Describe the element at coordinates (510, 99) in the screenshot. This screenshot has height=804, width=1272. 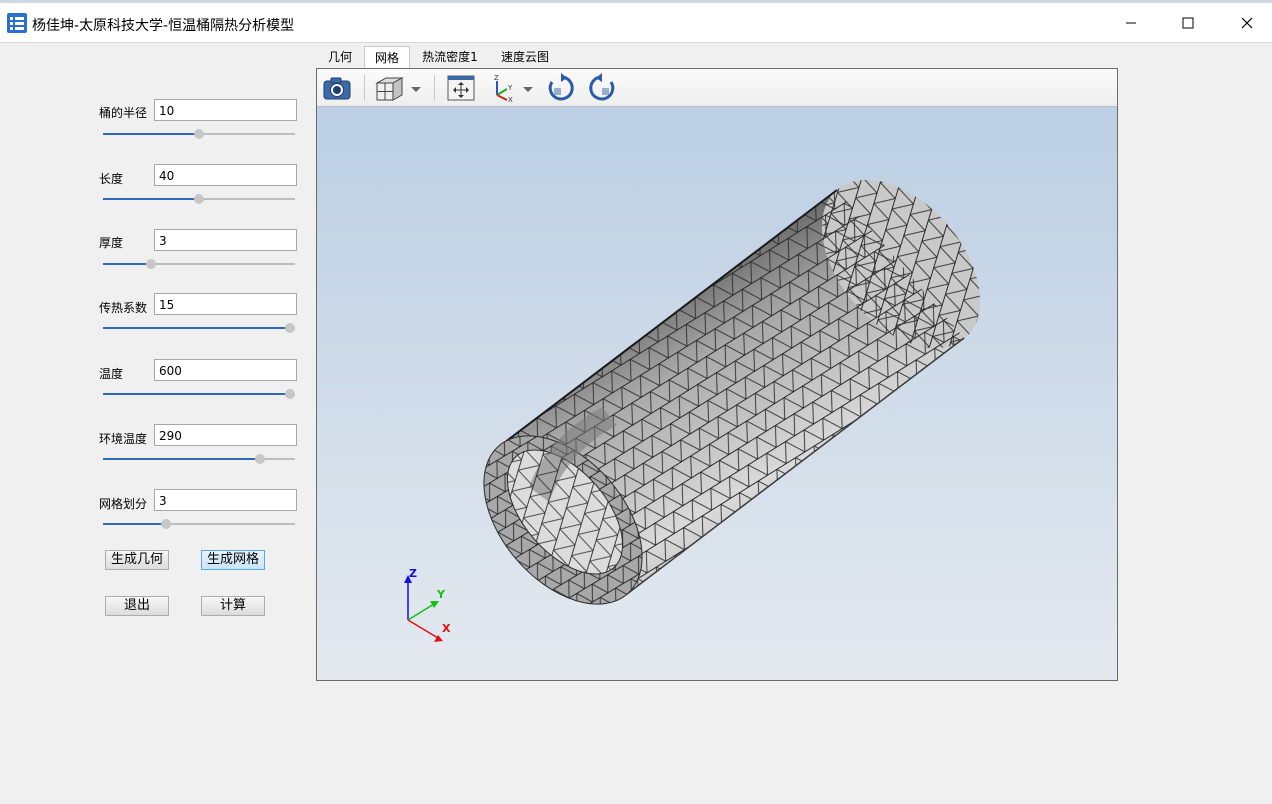
I see `svg-text: X` at that location.